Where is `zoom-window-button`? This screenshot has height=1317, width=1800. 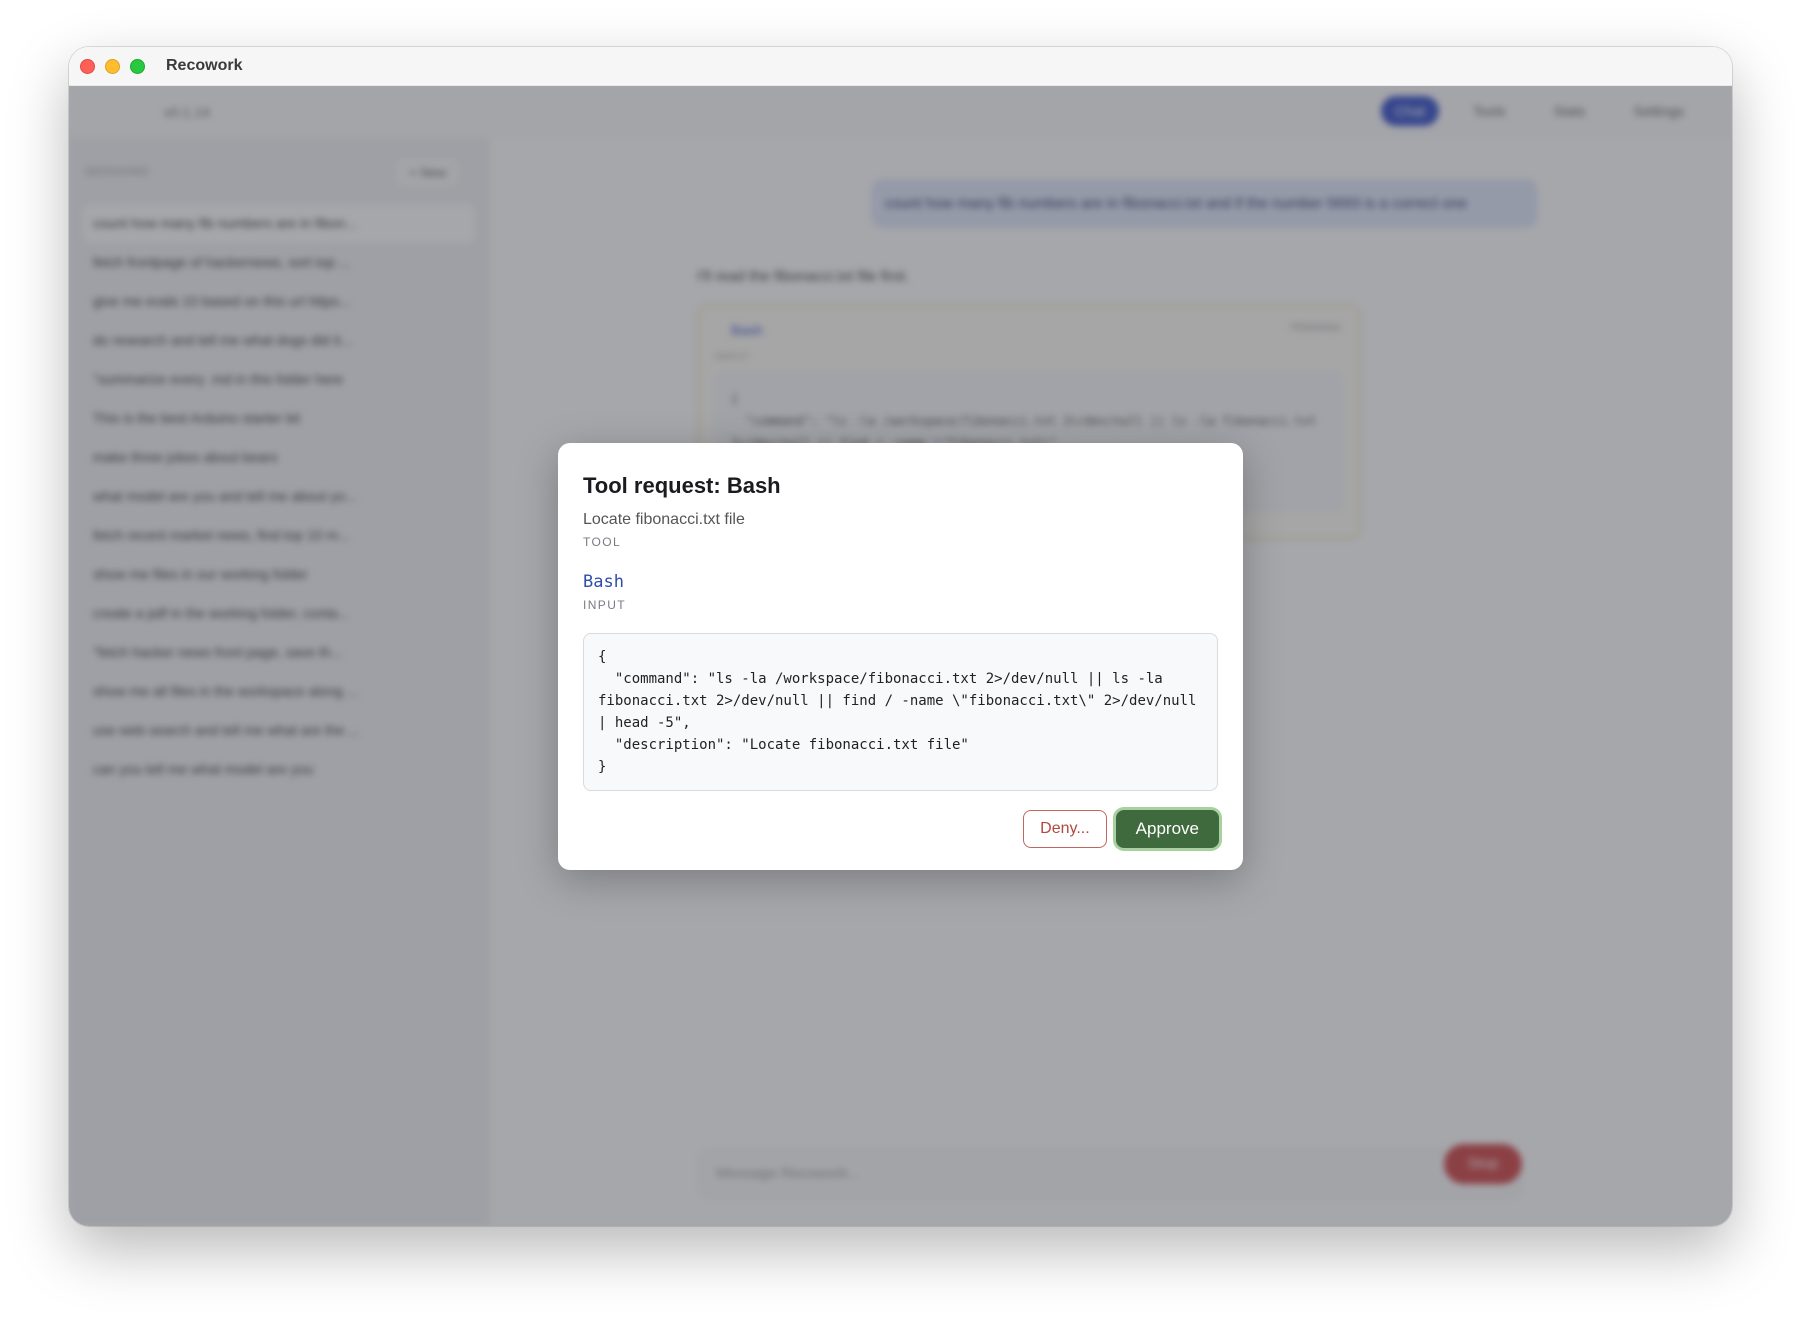
zoom-window-button is located at coordinates (137, 66).